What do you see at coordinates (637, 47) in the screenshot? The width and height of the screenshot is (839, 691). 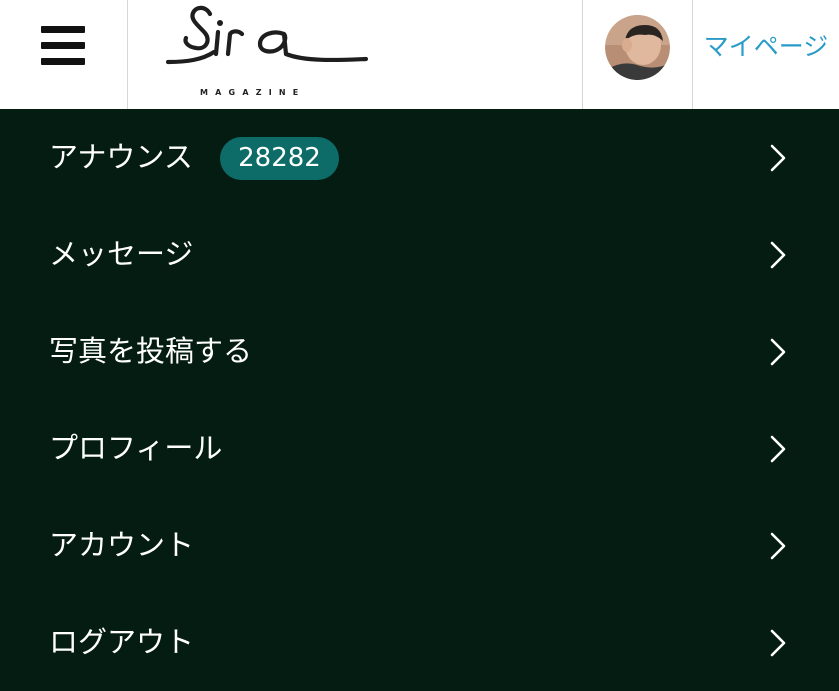 I see `avatar` at bounding box center [637, 47].